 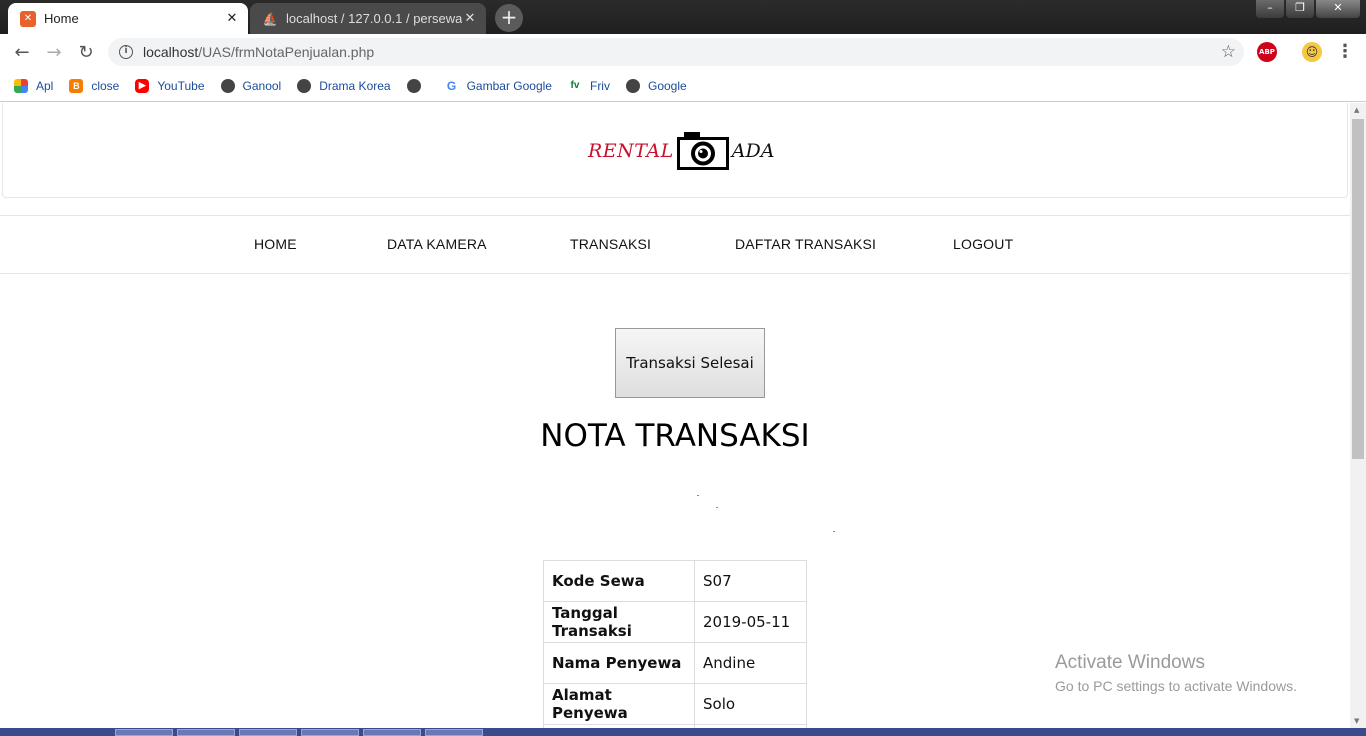 What do you see at coordinates (21, 85) in the screenshot?
I see `apps-icon` at bounding box center [21, 85].